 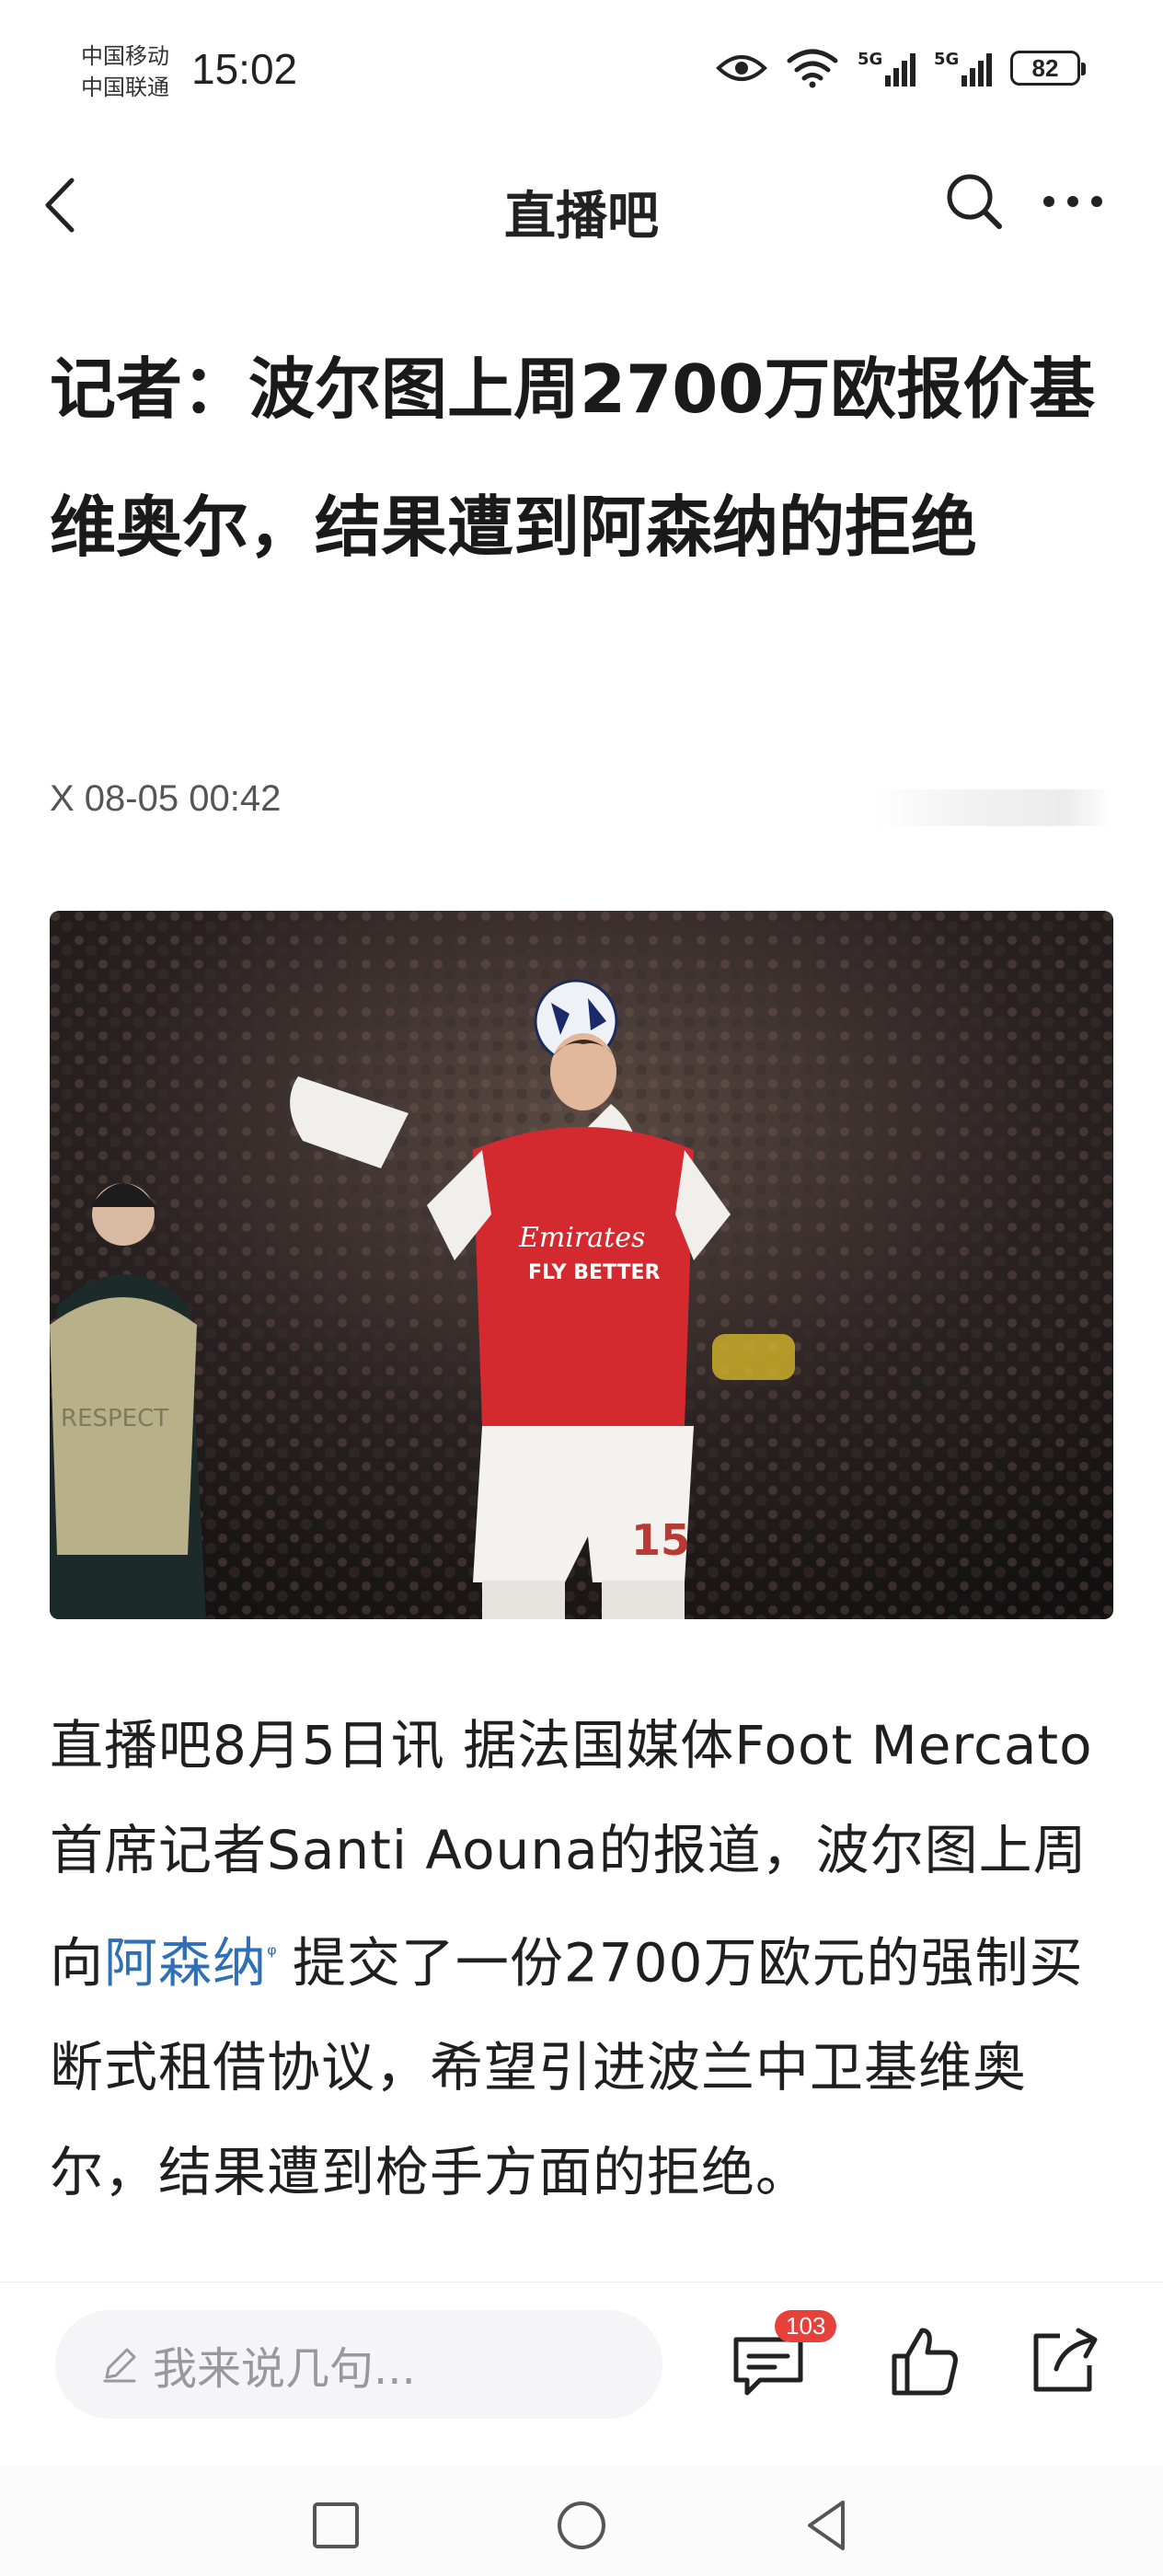 I want to click on search-button, so click(x=975, y=201).